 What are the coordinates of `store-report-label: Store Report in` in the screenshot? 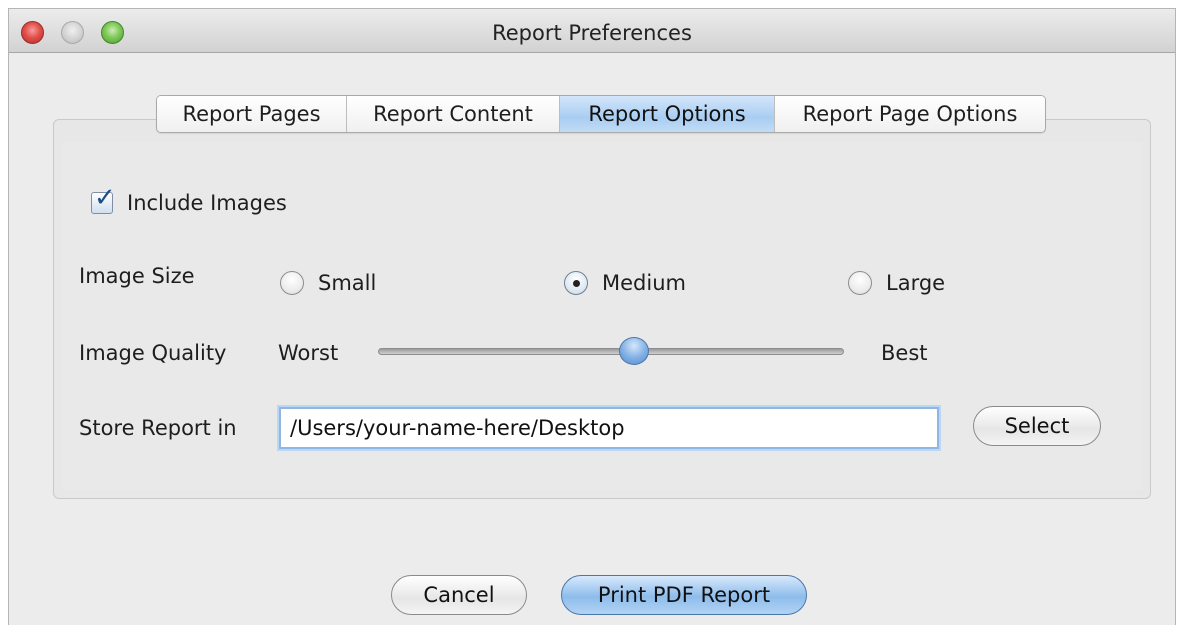 It's located at (158, 428).